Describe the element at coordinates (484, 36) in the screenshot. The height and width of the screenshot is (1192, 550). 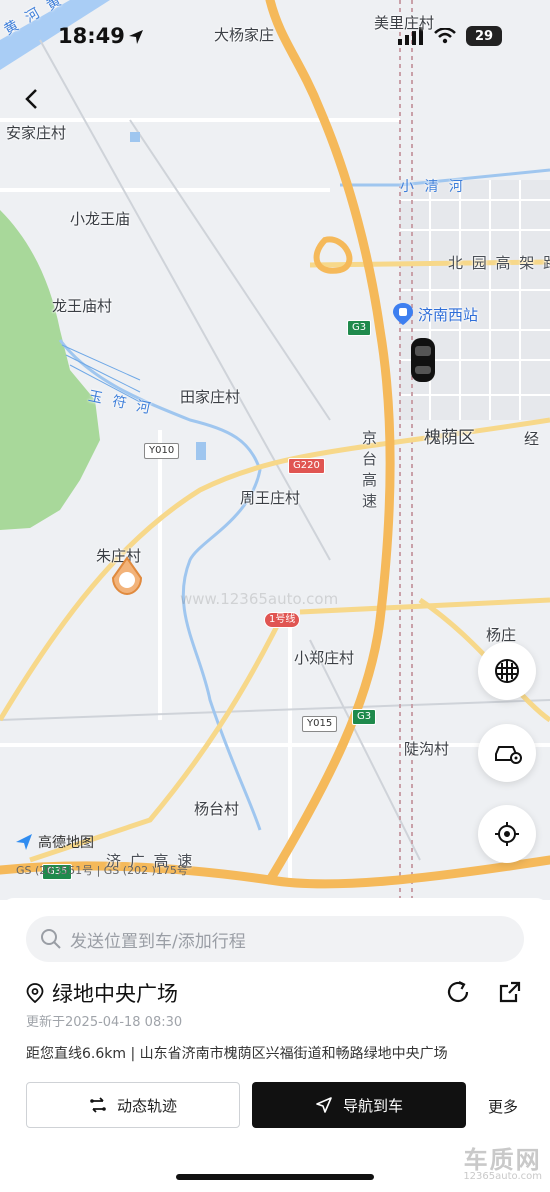
I see `battery-indicator: 29` at that location.